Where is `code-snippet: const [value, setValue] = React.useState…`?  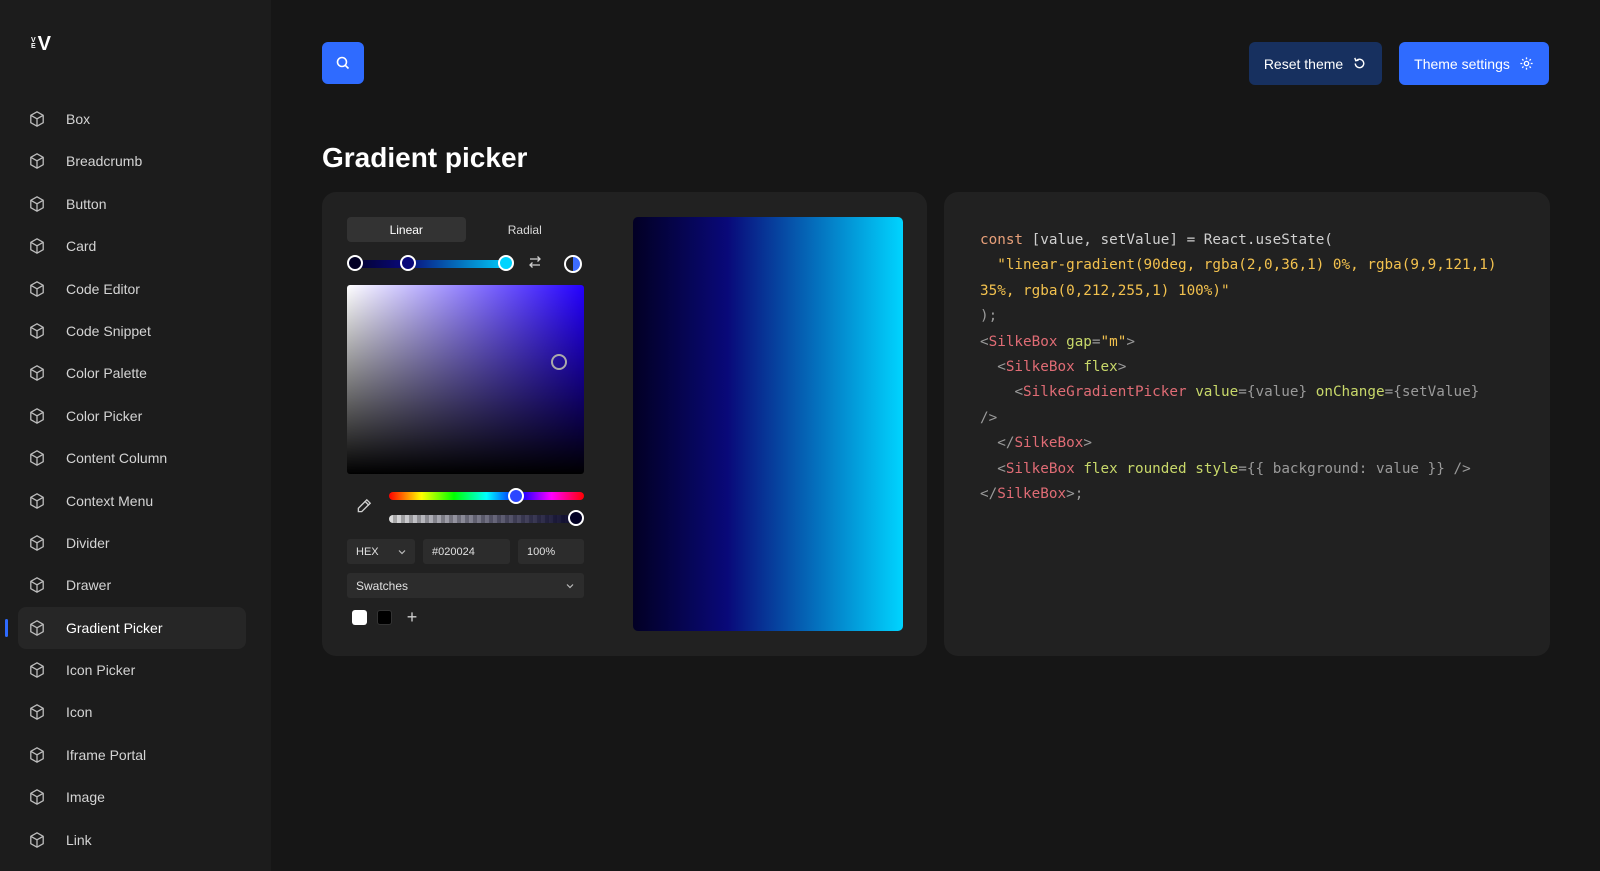 code-snippet: const [value, setValue] = React.useState… is located at coordinates (1255, 367).